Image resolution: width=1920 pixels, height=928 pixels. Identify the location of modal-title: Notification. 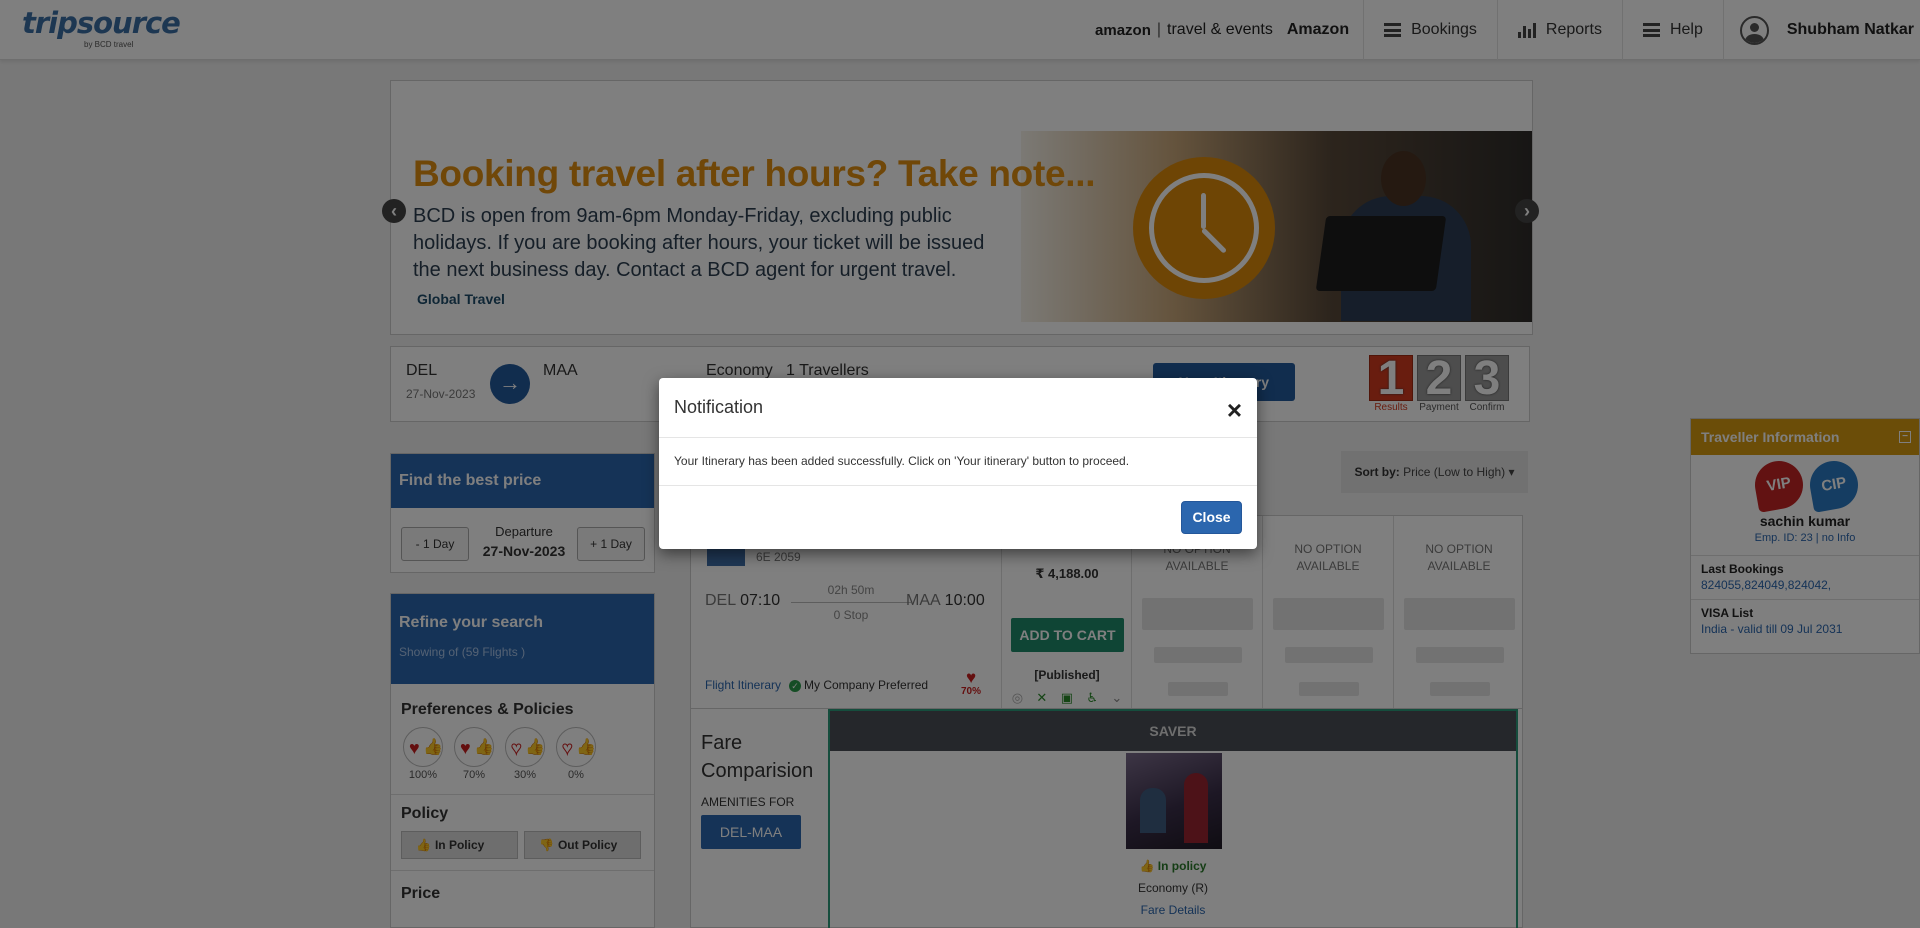
(719, 407).